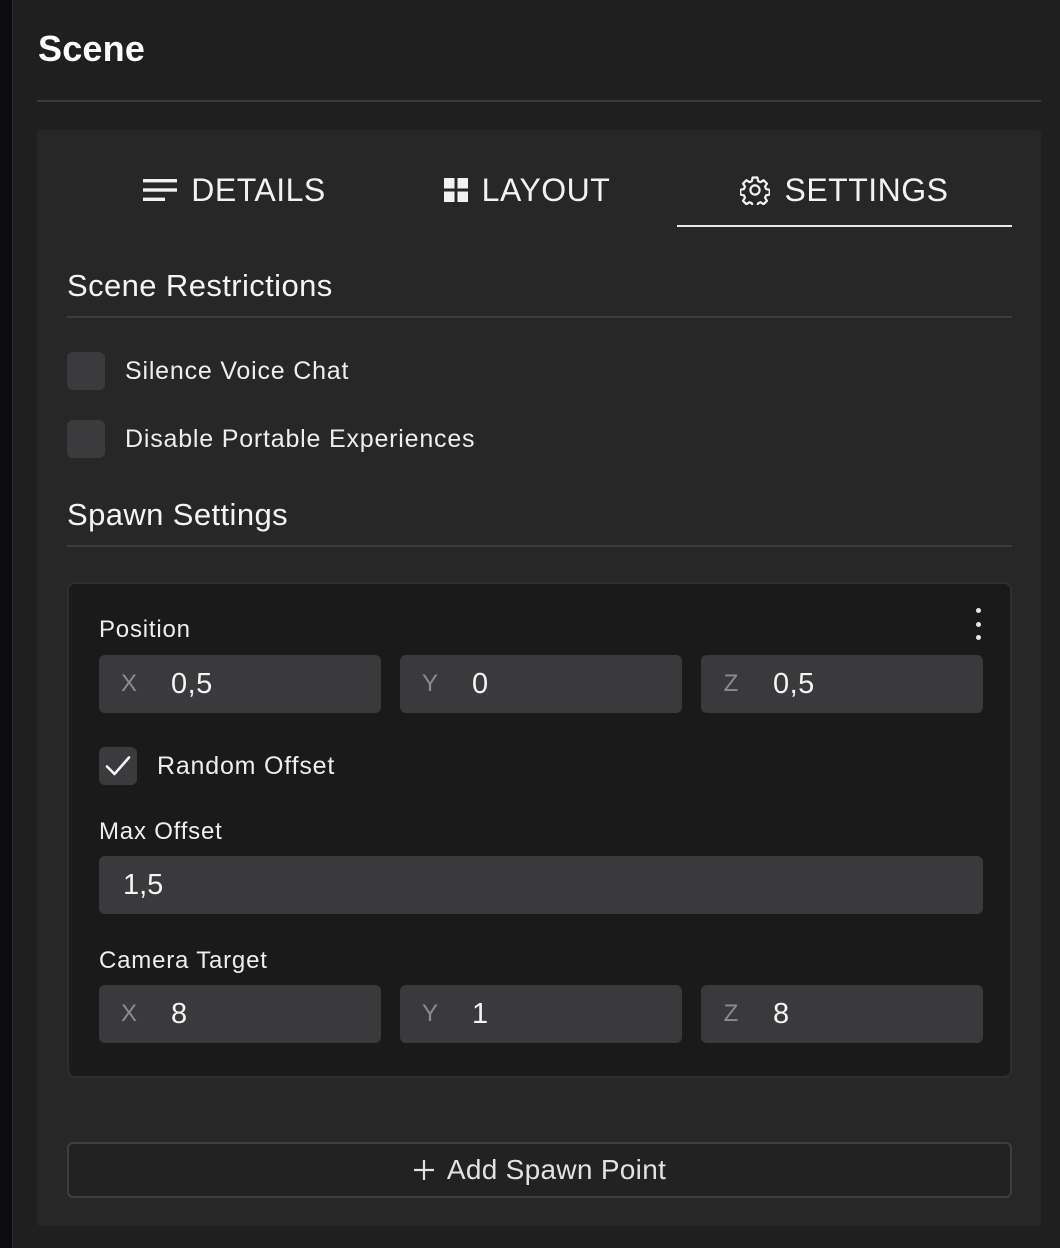 This screenshot has height=1248, width=1060. I want to click on disable-portable-experiences-option: Disable Portable Experiences, so click(271, 439).